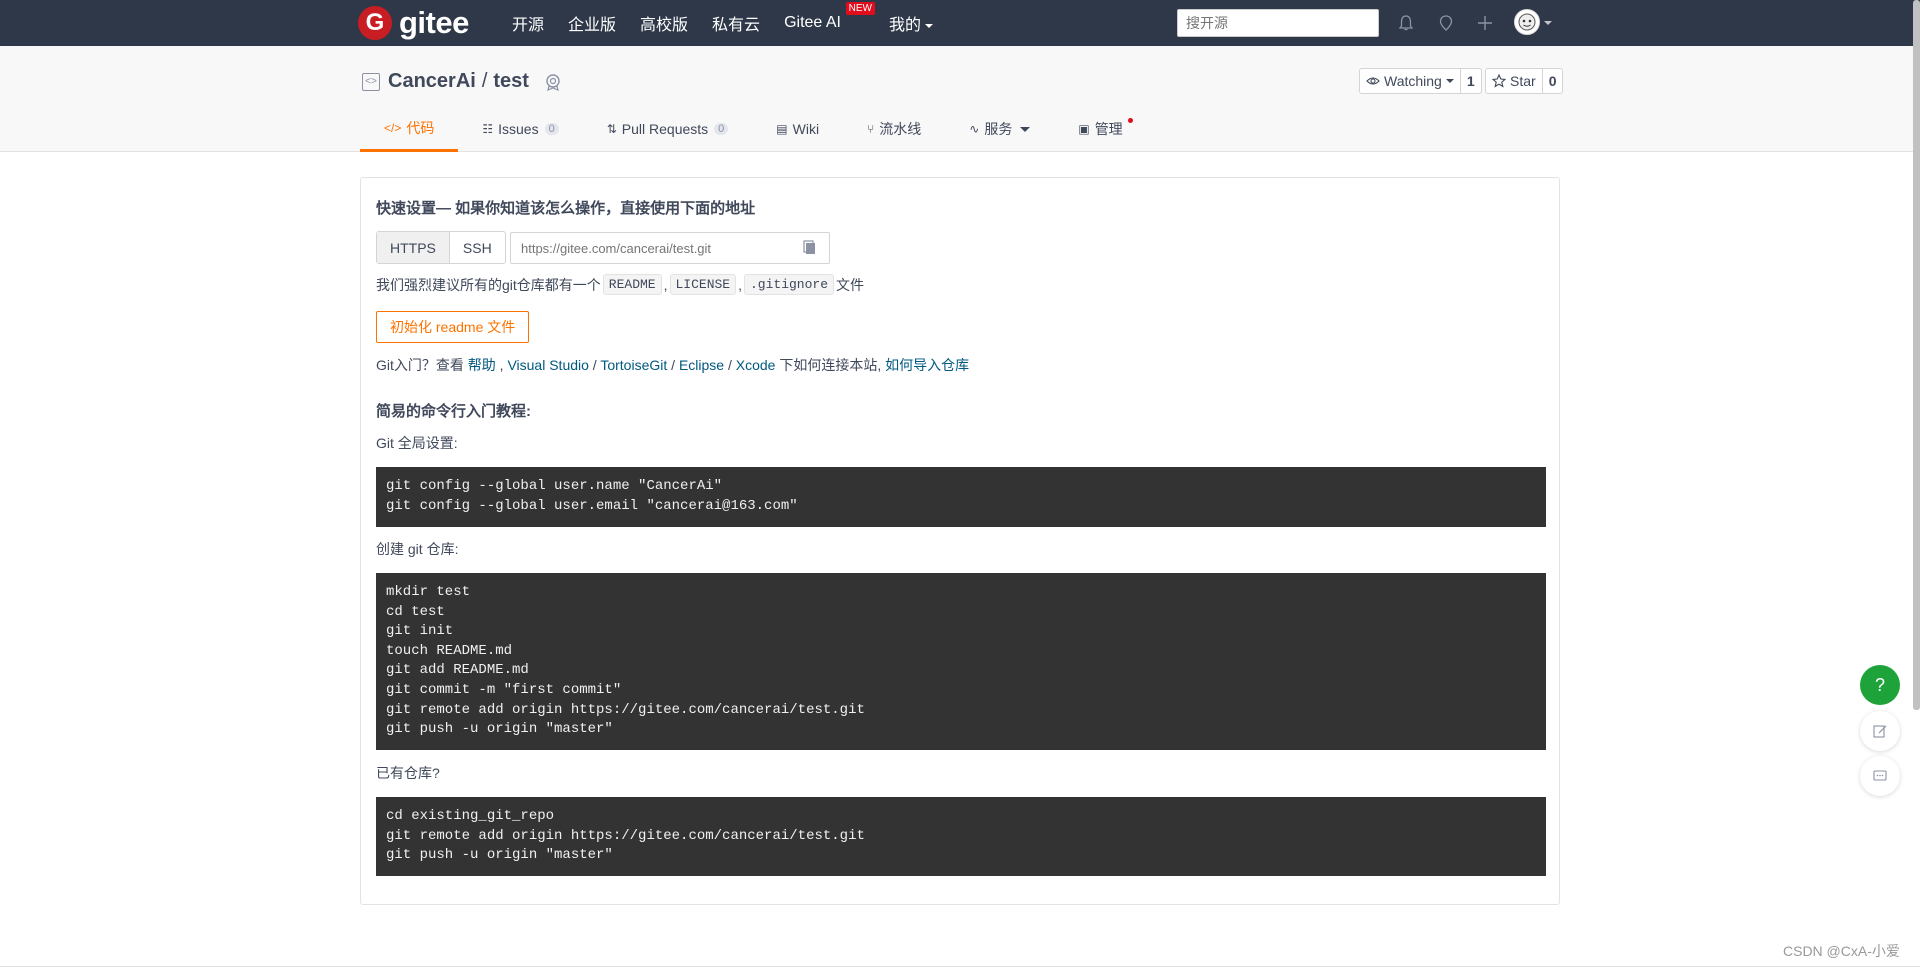 This screenshot has height=968, width=1920. I want to click on plus-icon, so click(1485, 23).